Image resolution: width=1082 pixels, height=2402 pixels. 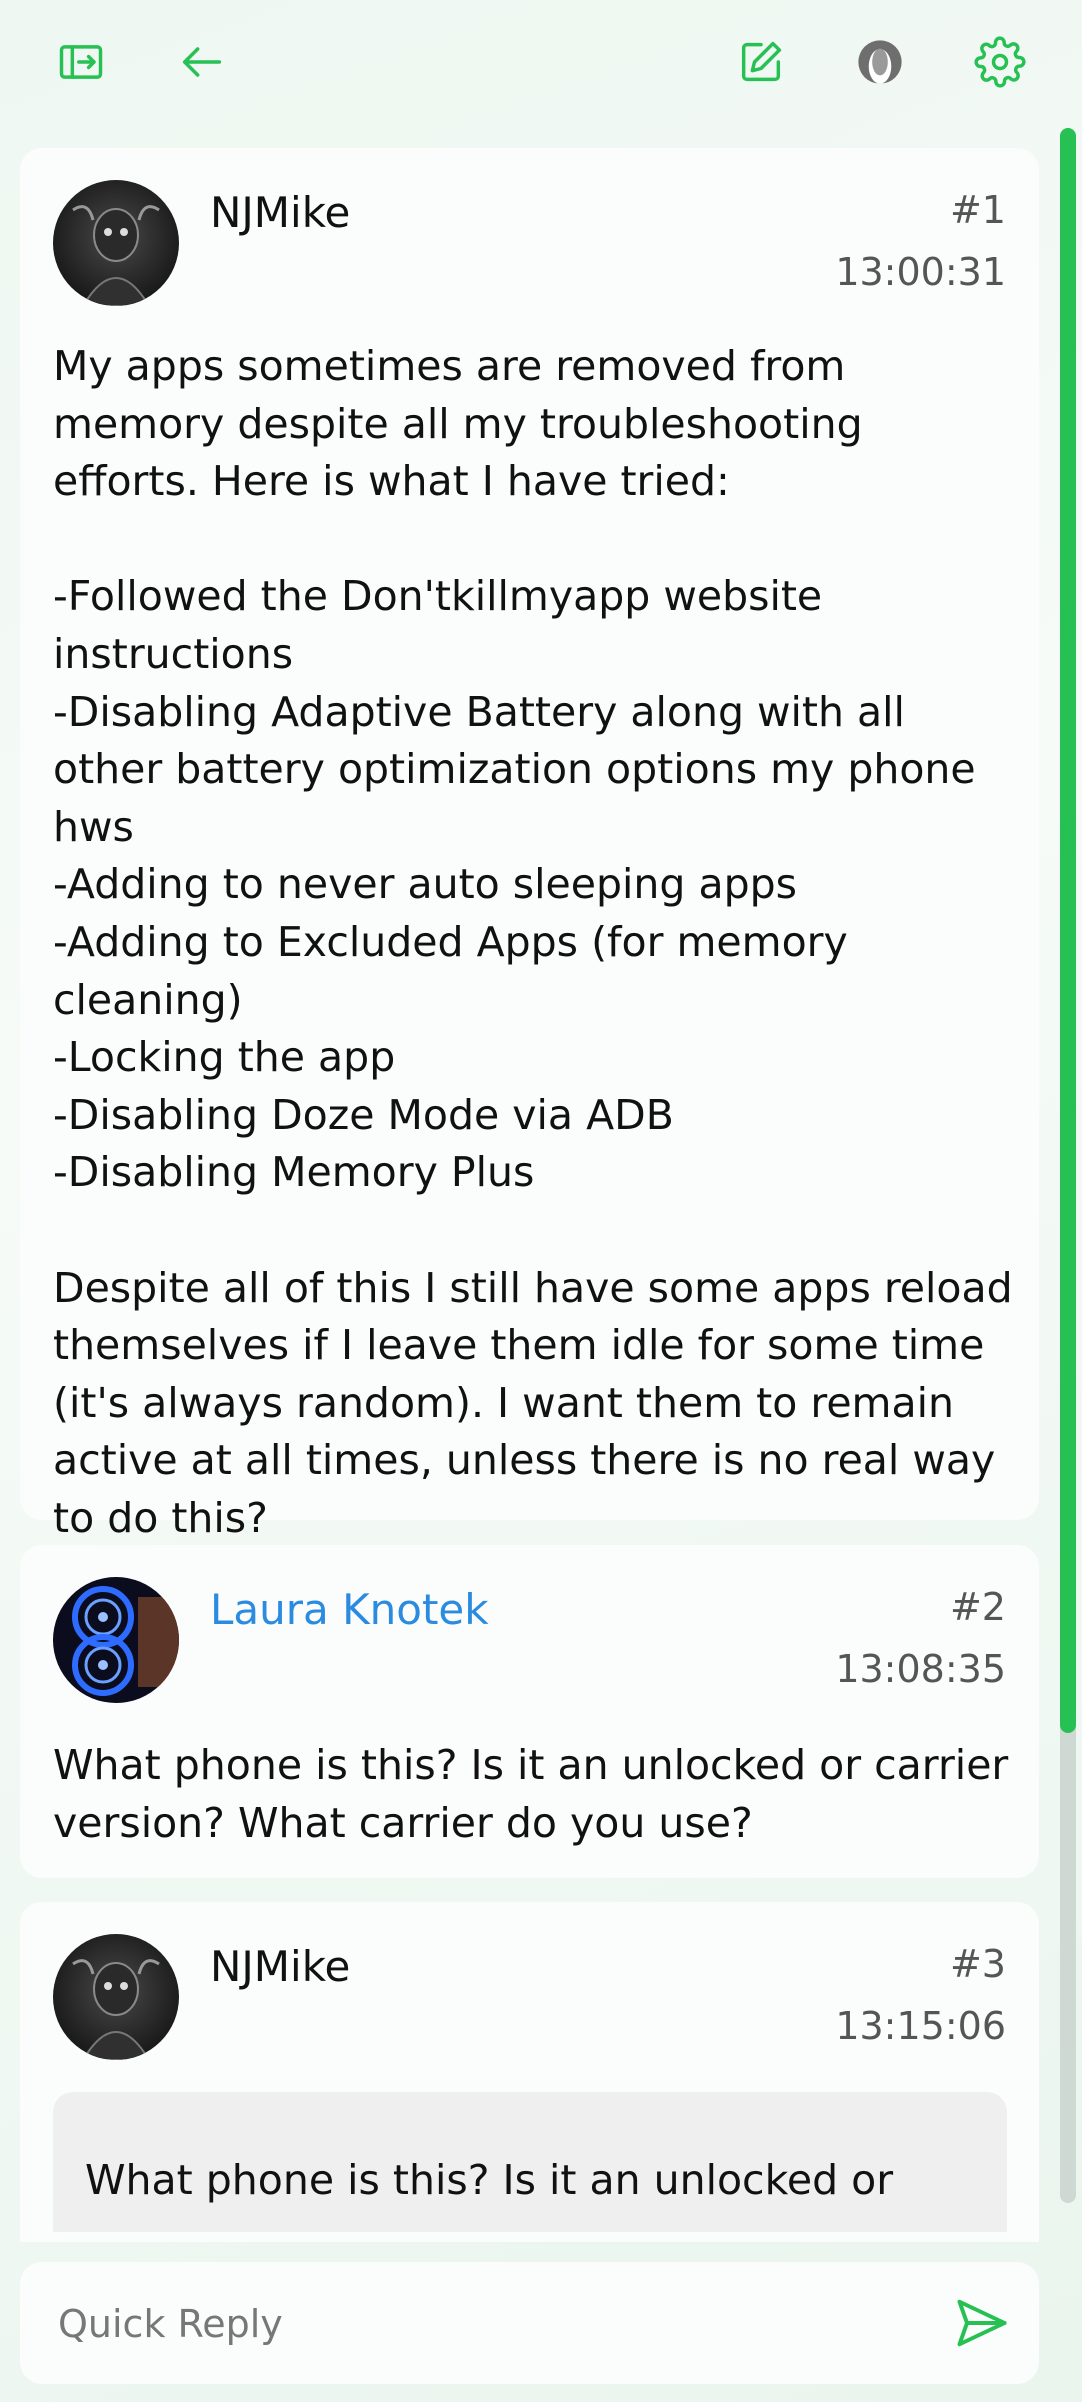 What do you see at coordinates (498, 2324) in the screenshot?
I see `quick-reply-input` at bounding box center [498, 2324].